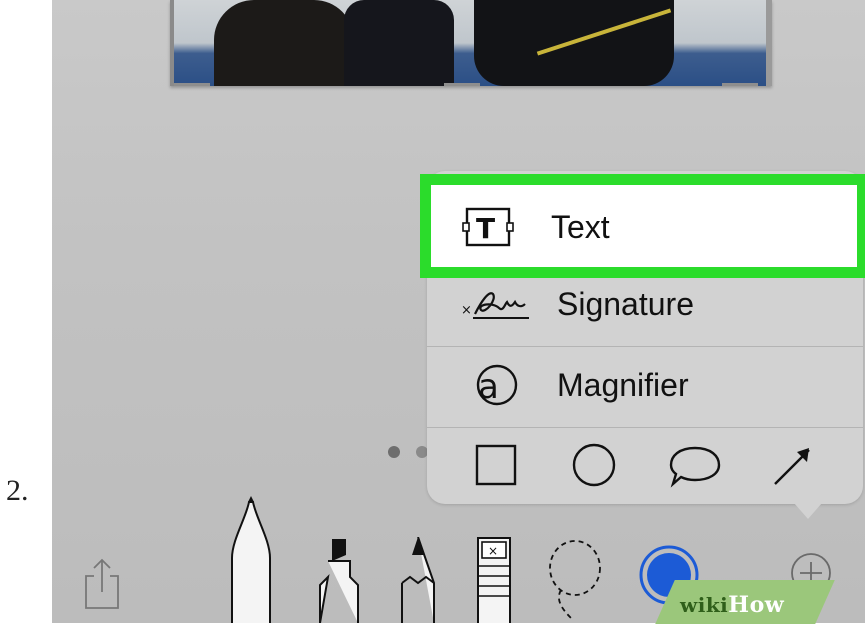 This screenshot has height=624, width=865. Describe the element at coordinates (192, 84) in the screenshot. I see `resize-handle-left` at that location.